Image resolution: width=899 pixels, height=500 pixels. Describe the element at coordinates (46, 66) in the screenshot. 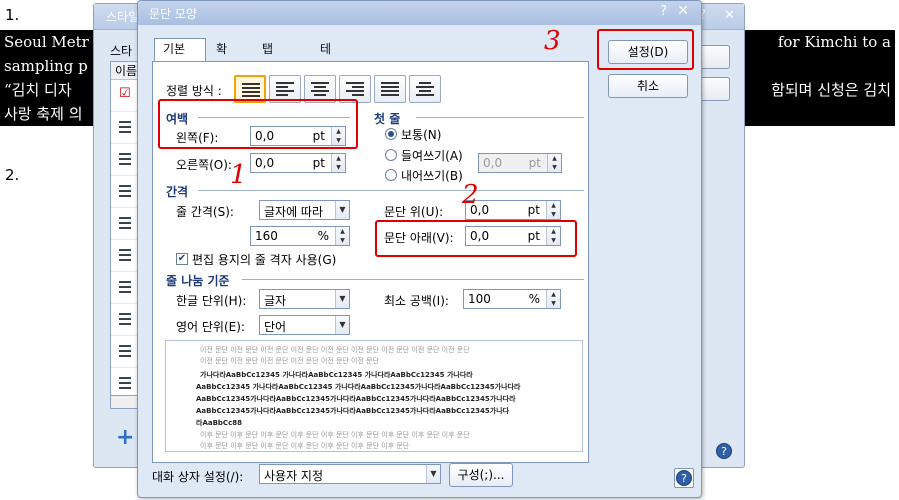

I see `doc-text-line: sampling p` at that location.